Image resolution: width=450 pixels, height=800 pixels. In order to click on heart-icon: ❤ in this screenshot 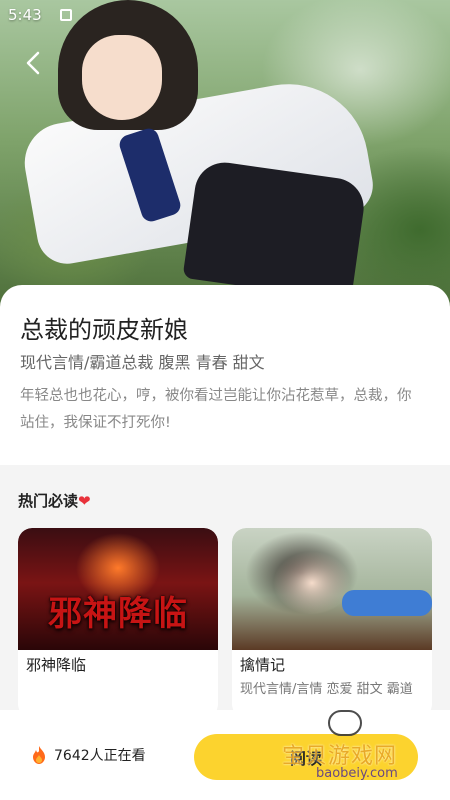, I will do `click(84, 501)`.